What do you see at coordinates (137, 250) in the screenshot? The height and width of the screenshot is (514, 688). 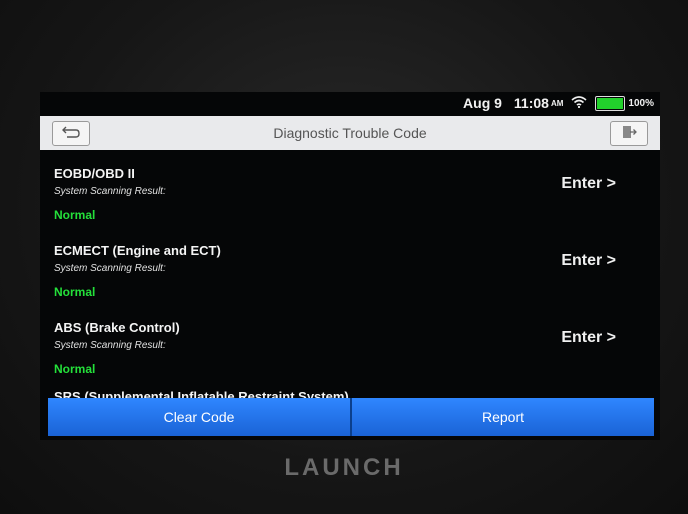 I see `system-name: ECMECT (Engine and ECT)` at bounding box center [137, 250].